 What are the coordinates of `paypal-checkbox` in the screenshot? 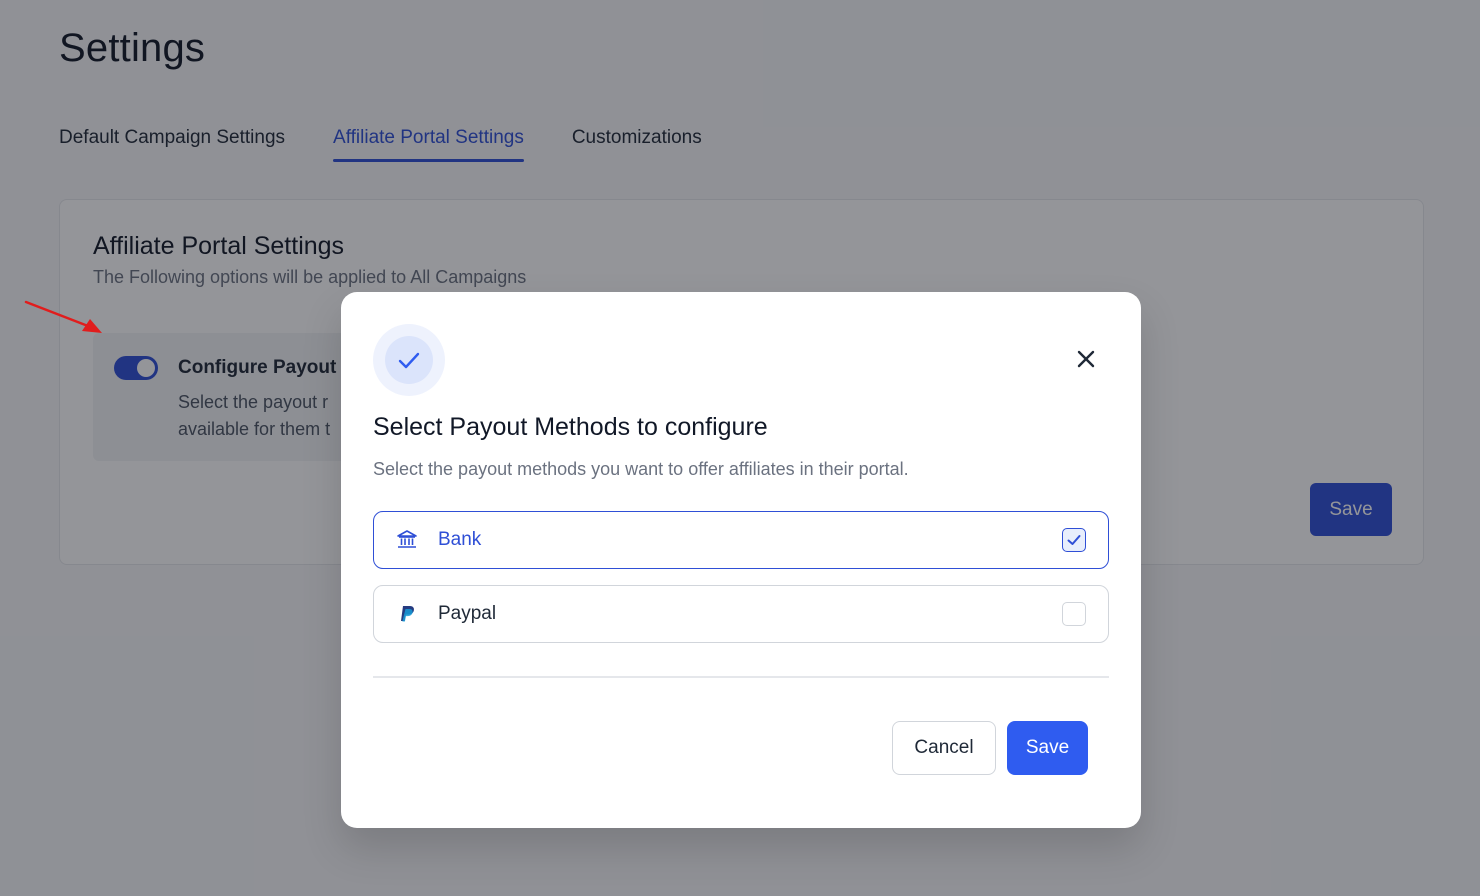 It's located at (1074, 614).